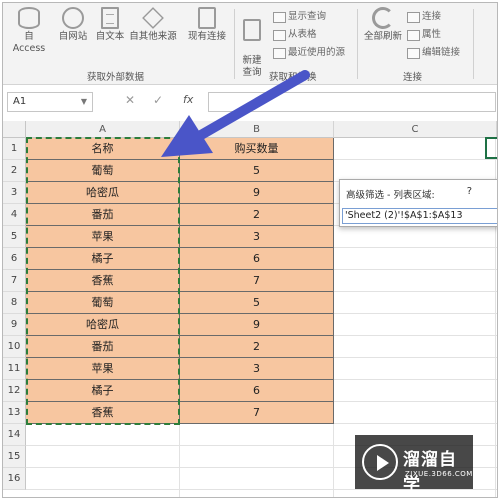  What do you see at coordinates (390, 195) in the screenshot?
I see `dialog-title: 高级筛选 - 列表区域:` at bounding box center [390, 195].